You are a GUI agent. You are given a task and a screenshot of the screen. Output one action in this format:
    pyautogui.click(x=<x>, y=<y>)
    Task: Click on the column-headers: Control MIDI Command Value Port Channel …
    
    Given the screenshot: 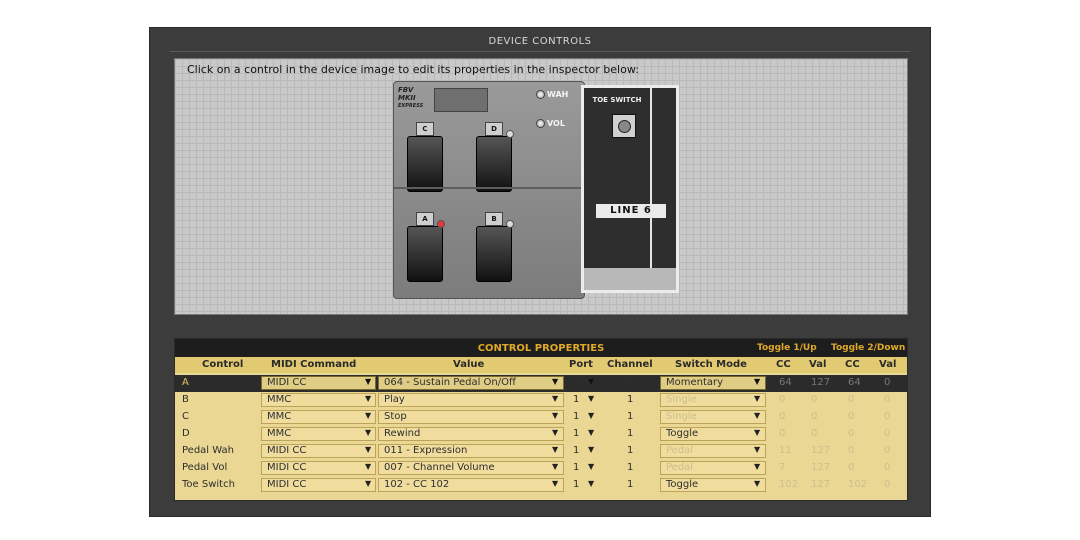 What is the action you would take?
    pyautogui.click(x=541, y=365)
    